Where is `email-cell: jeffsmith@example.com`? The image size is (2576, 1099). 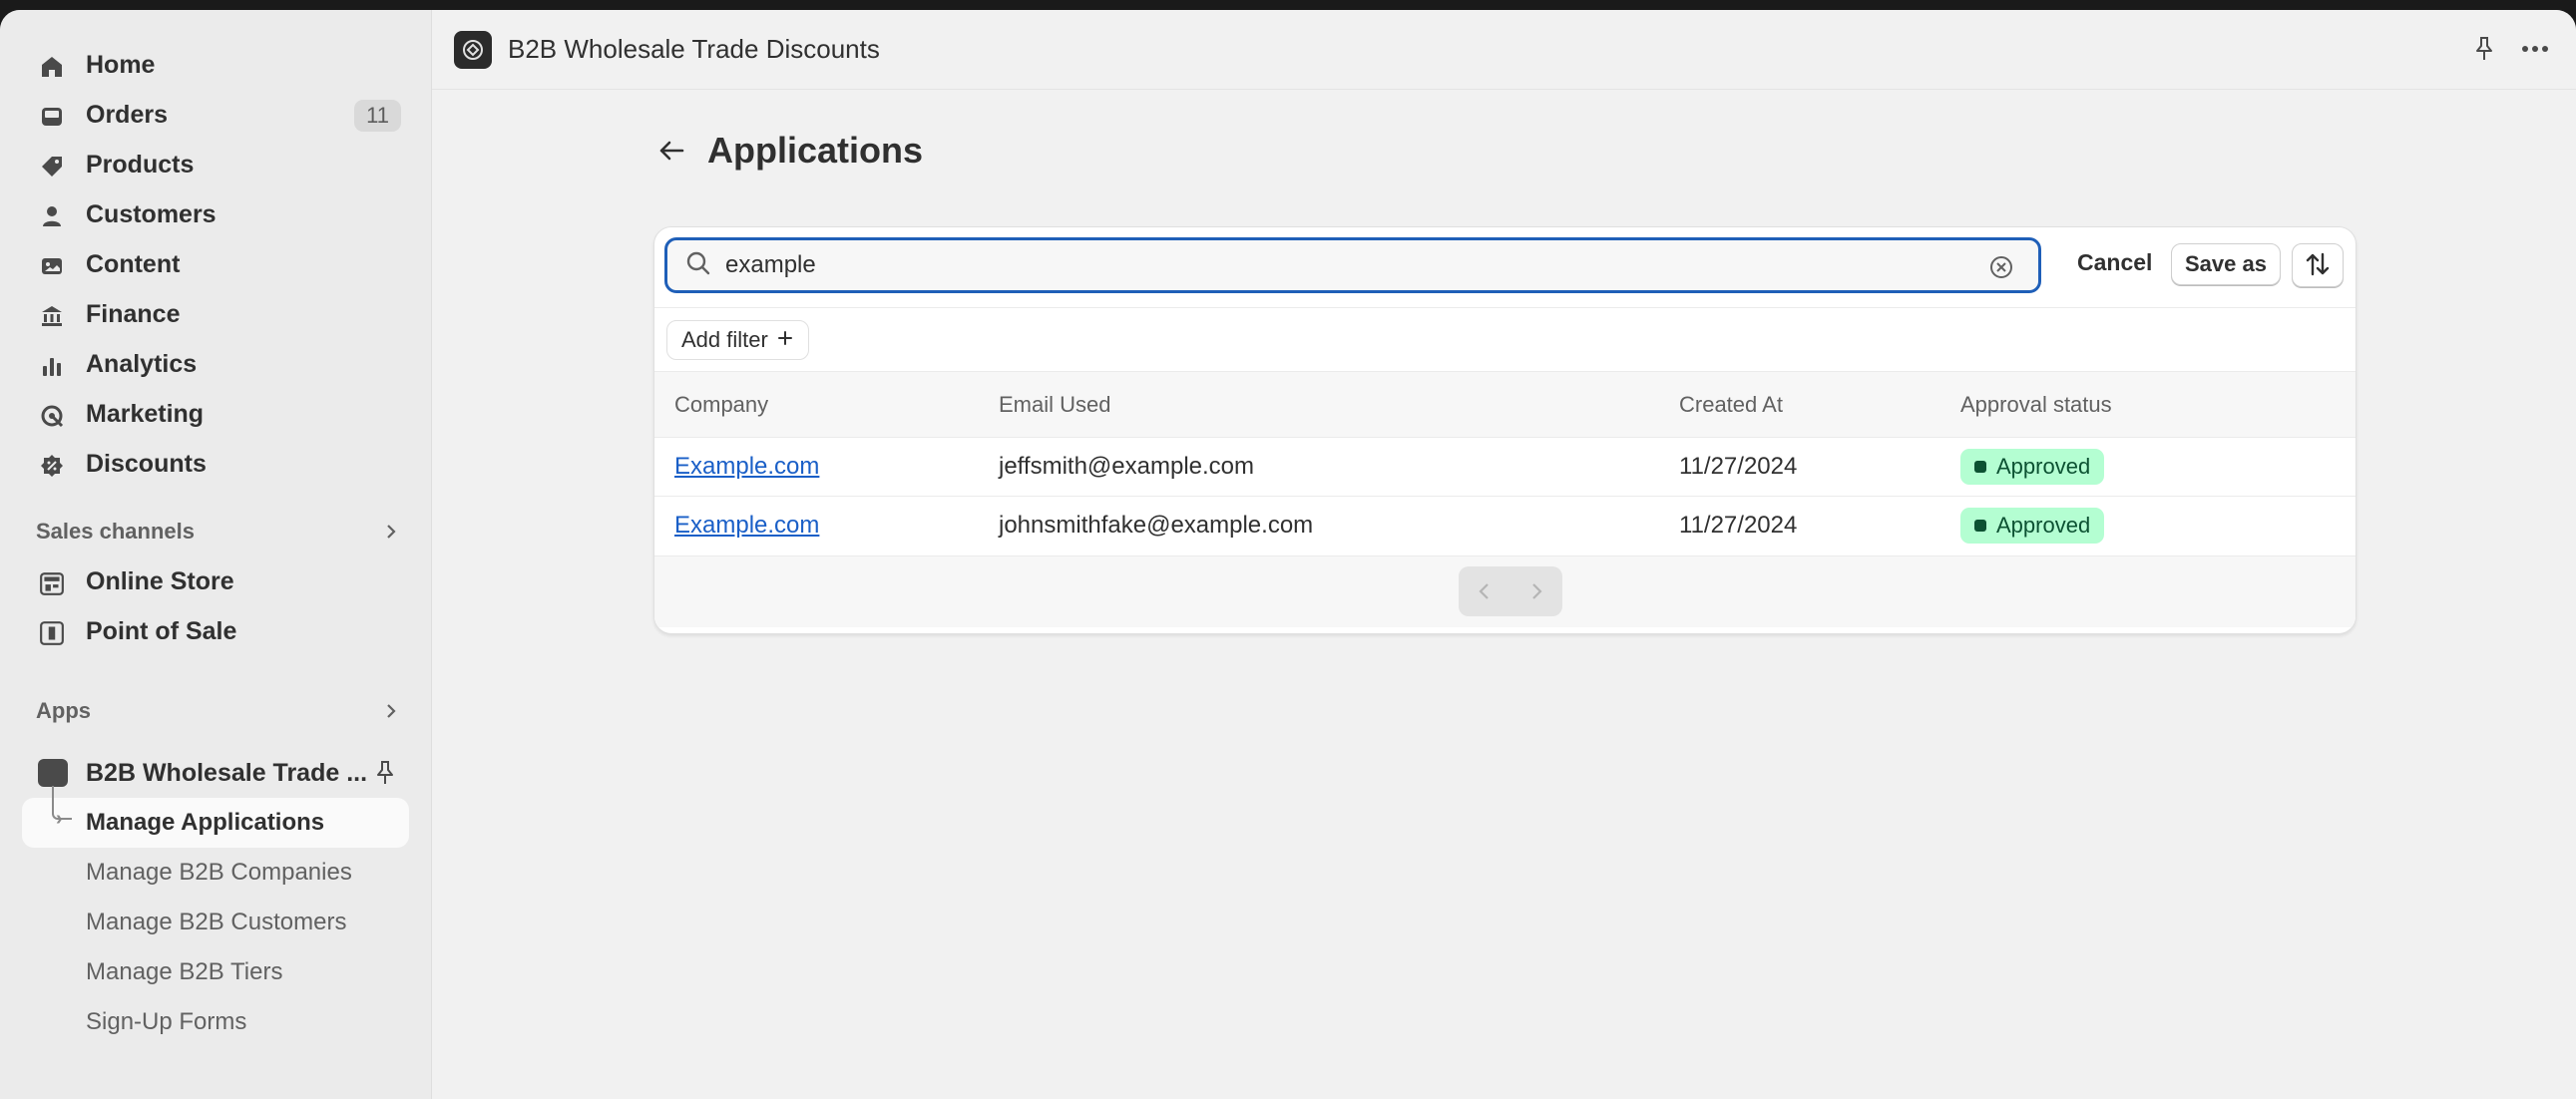
email-cell: jeffsmith@example.com is located at coordinates (1127, 466).